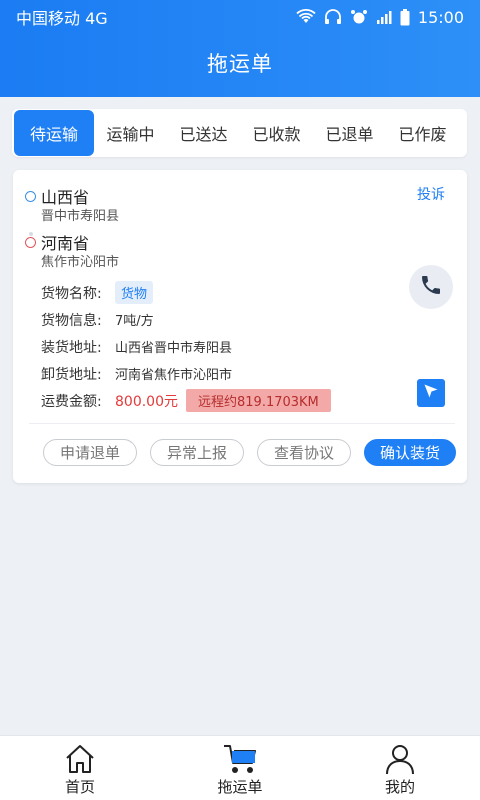 The height and width of the screenshot is (800, 480). Describe the element at coordinates (440, 17) in the screenshot. I see `clock-label: 15:00` at that location.